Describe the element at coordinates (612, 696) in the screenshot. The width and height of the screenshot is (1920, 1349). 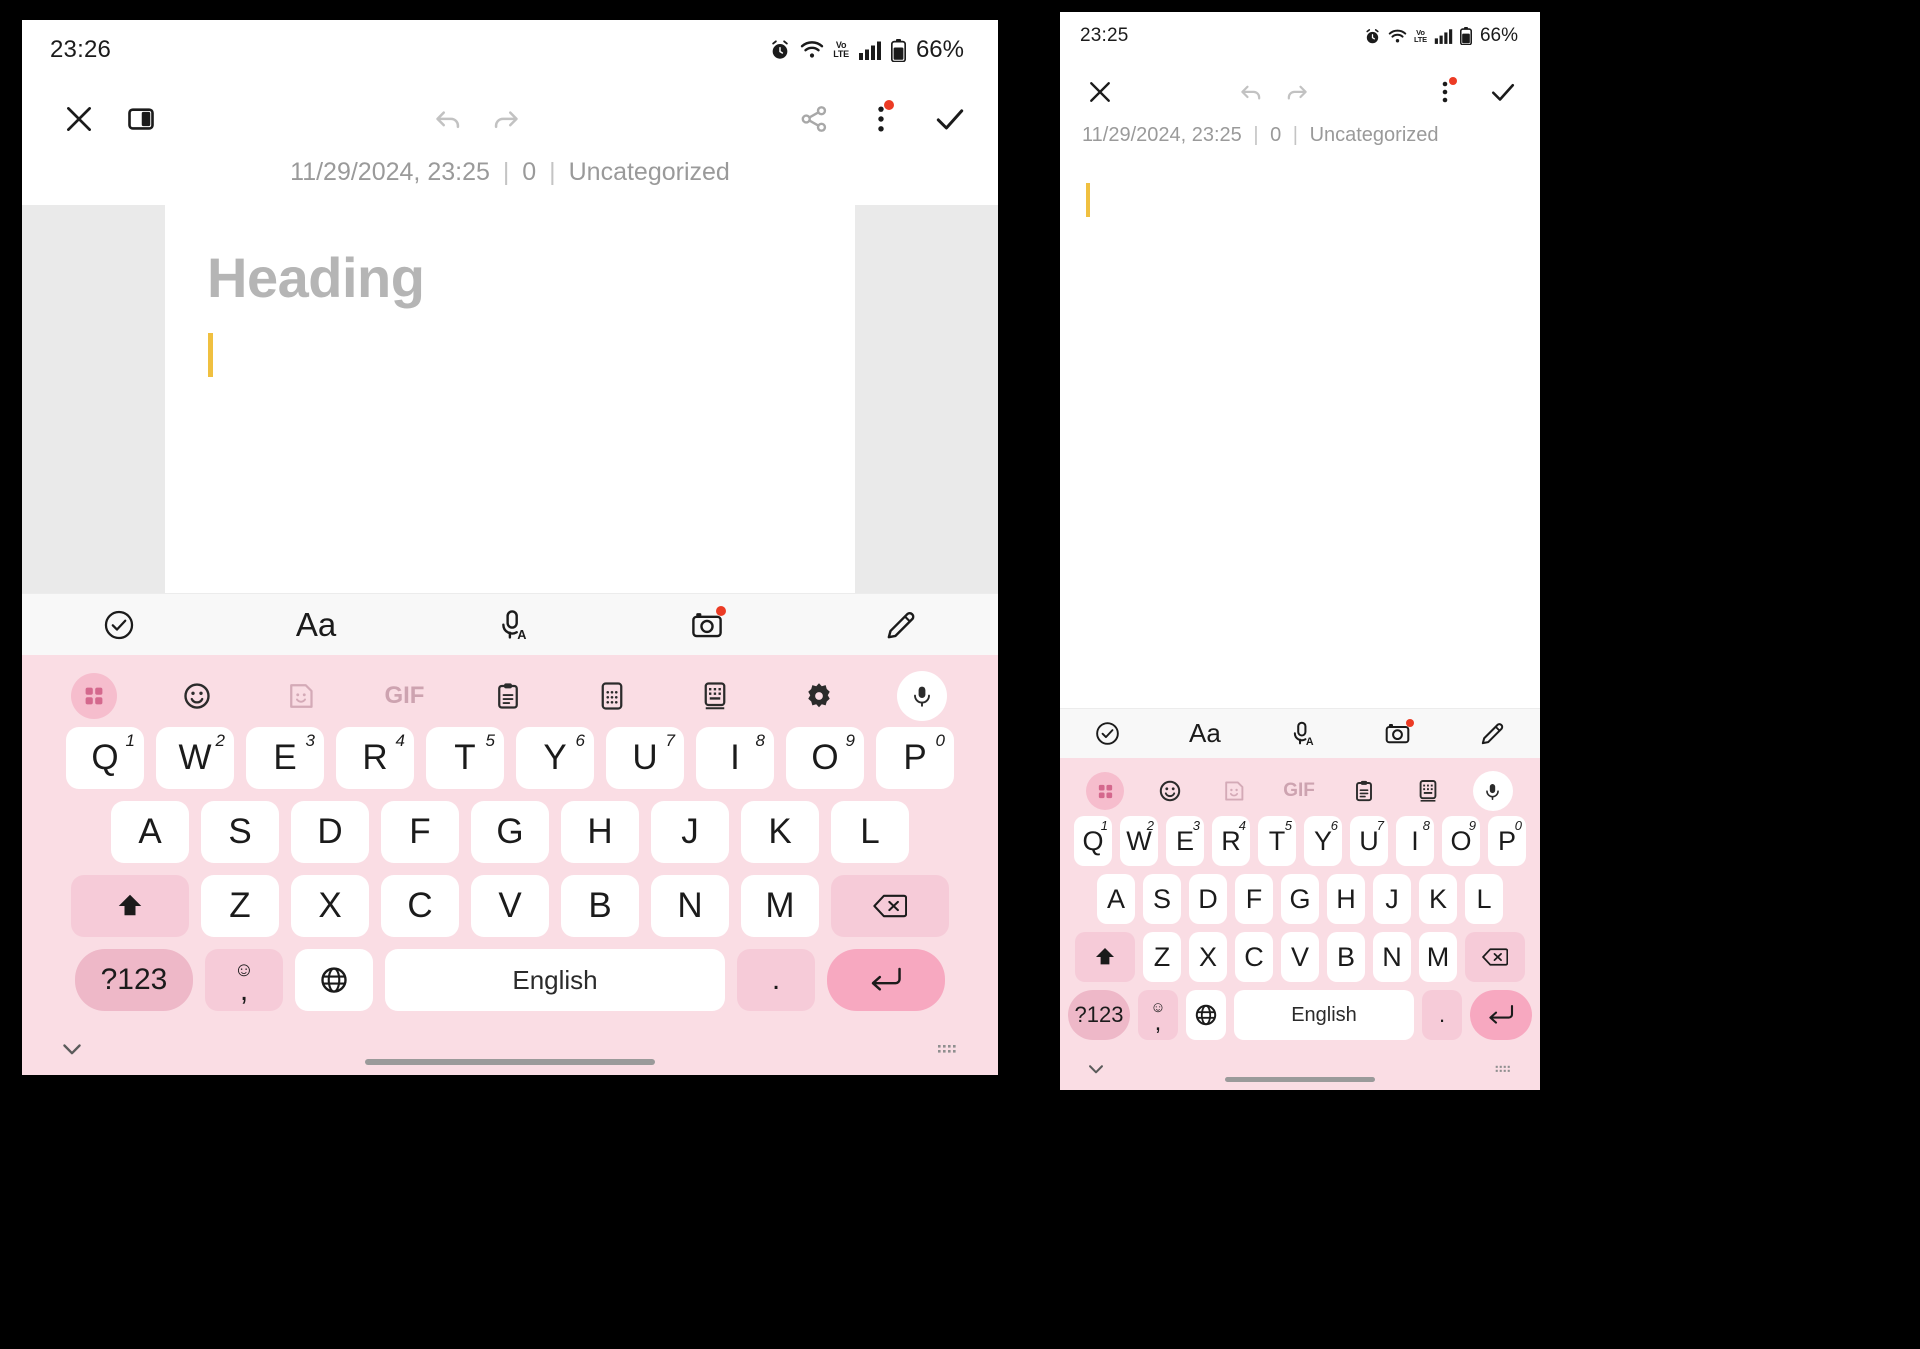
I see `numpad-icon` at that location.